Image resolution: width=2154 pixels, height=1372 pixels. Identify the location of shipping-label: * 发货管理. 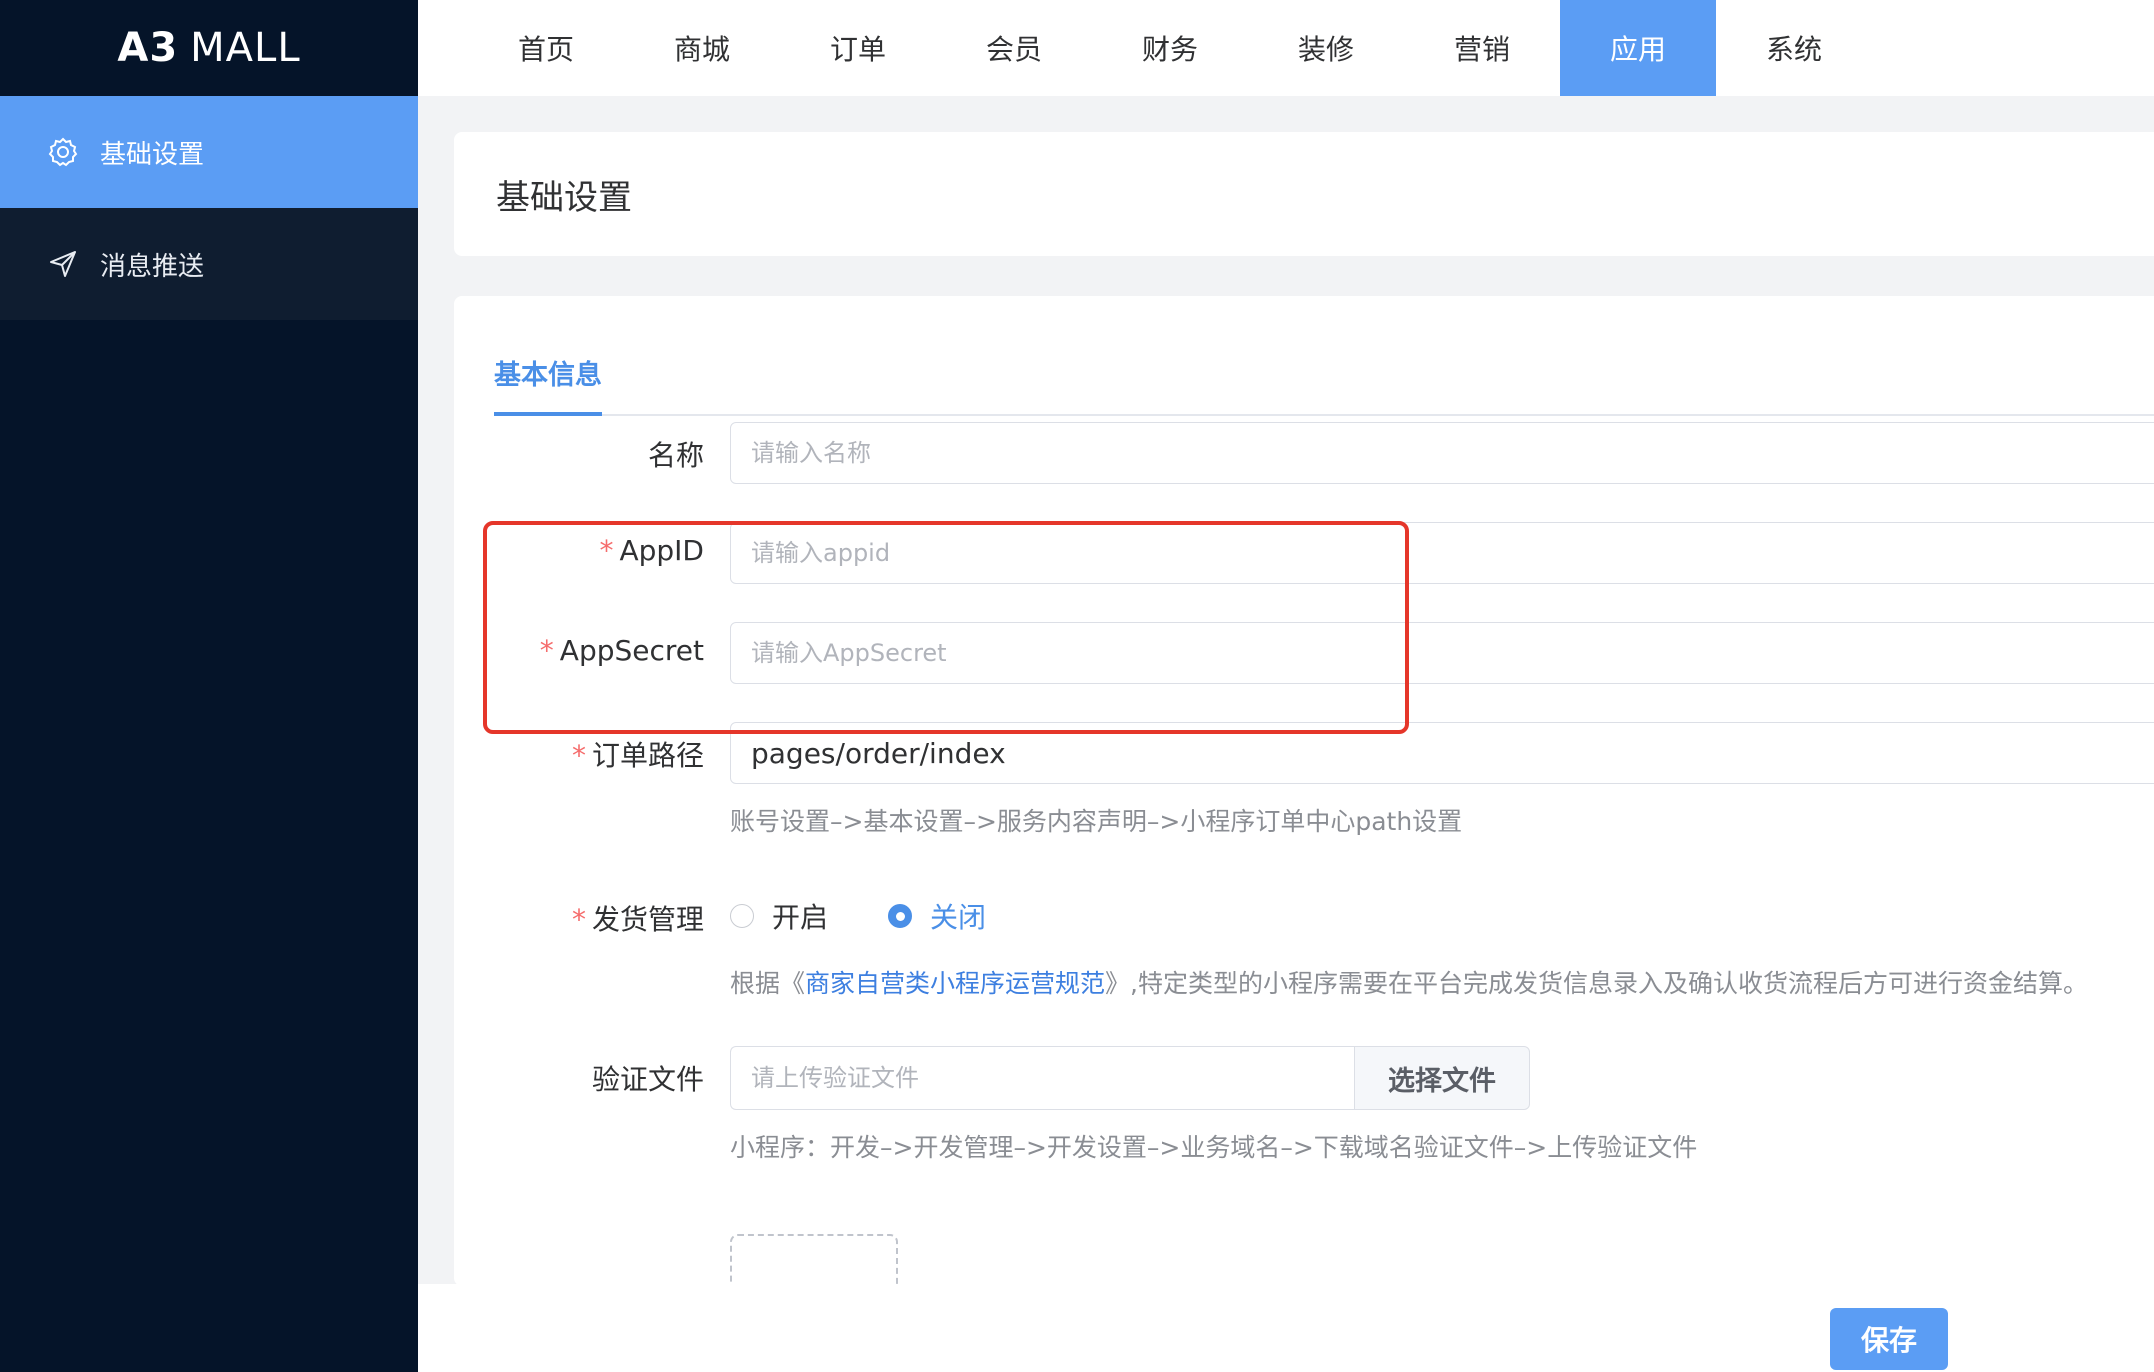
(579, 918).